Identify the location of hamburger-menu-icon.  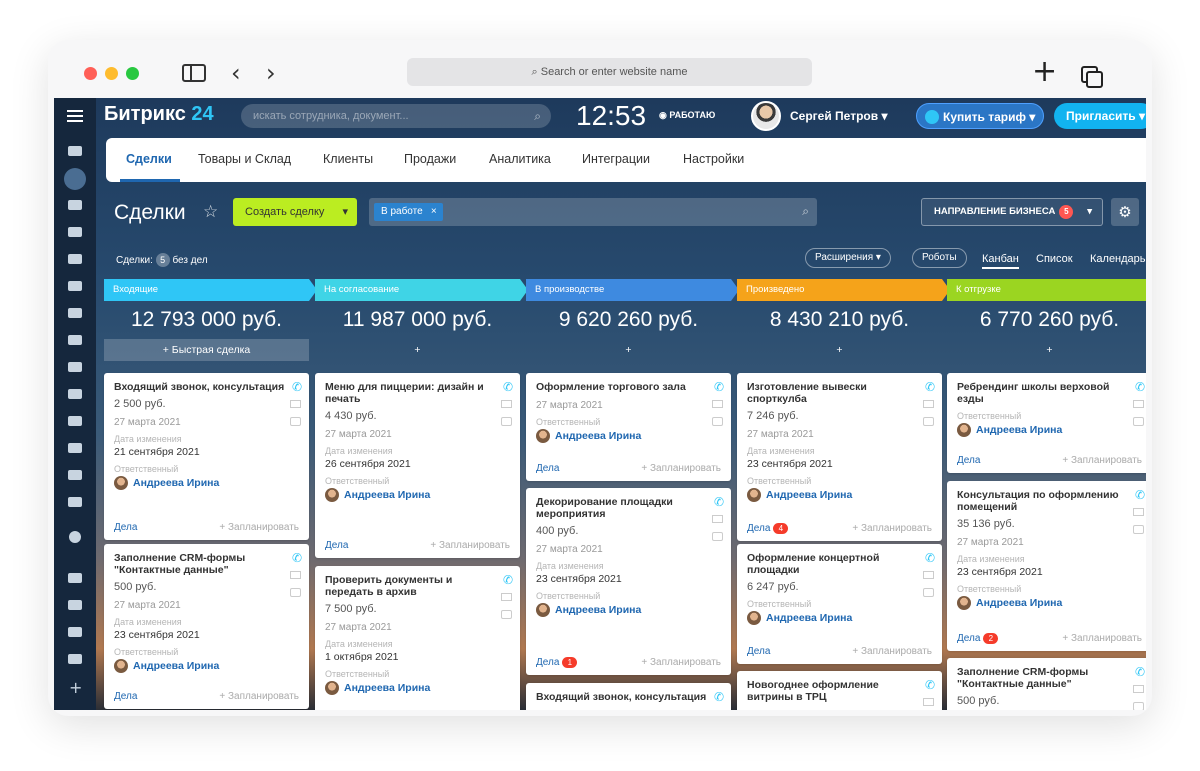
(75, 116).